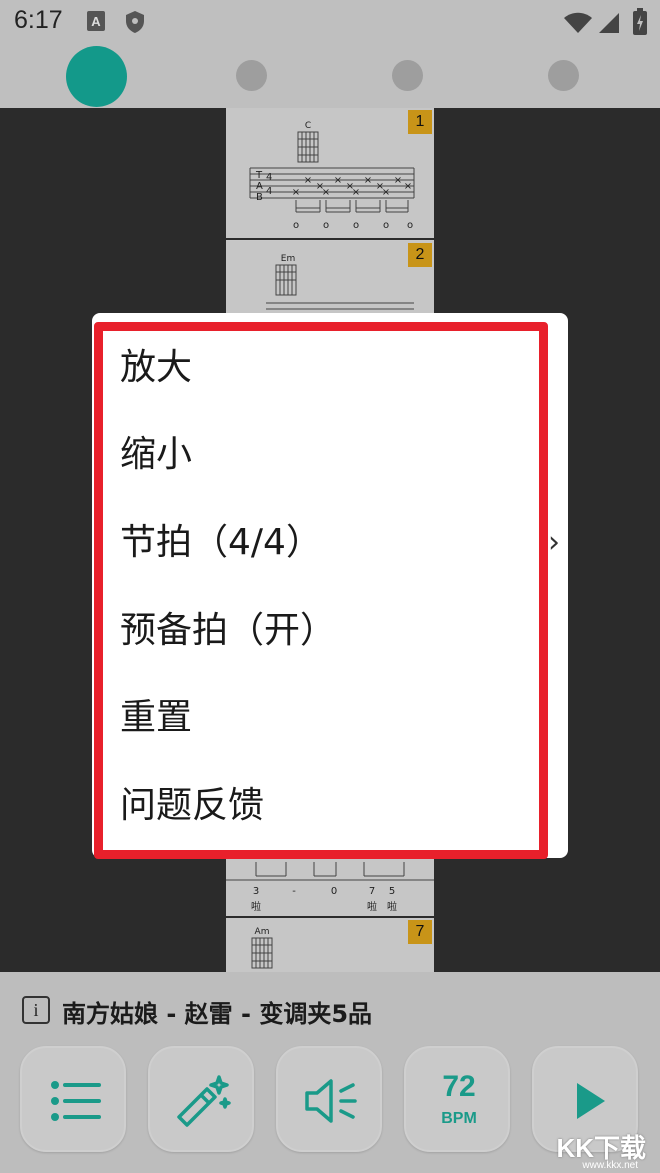 This screenshot has height=1173, width=660. I want to click on battery-charging-icon, so click(640, 24).